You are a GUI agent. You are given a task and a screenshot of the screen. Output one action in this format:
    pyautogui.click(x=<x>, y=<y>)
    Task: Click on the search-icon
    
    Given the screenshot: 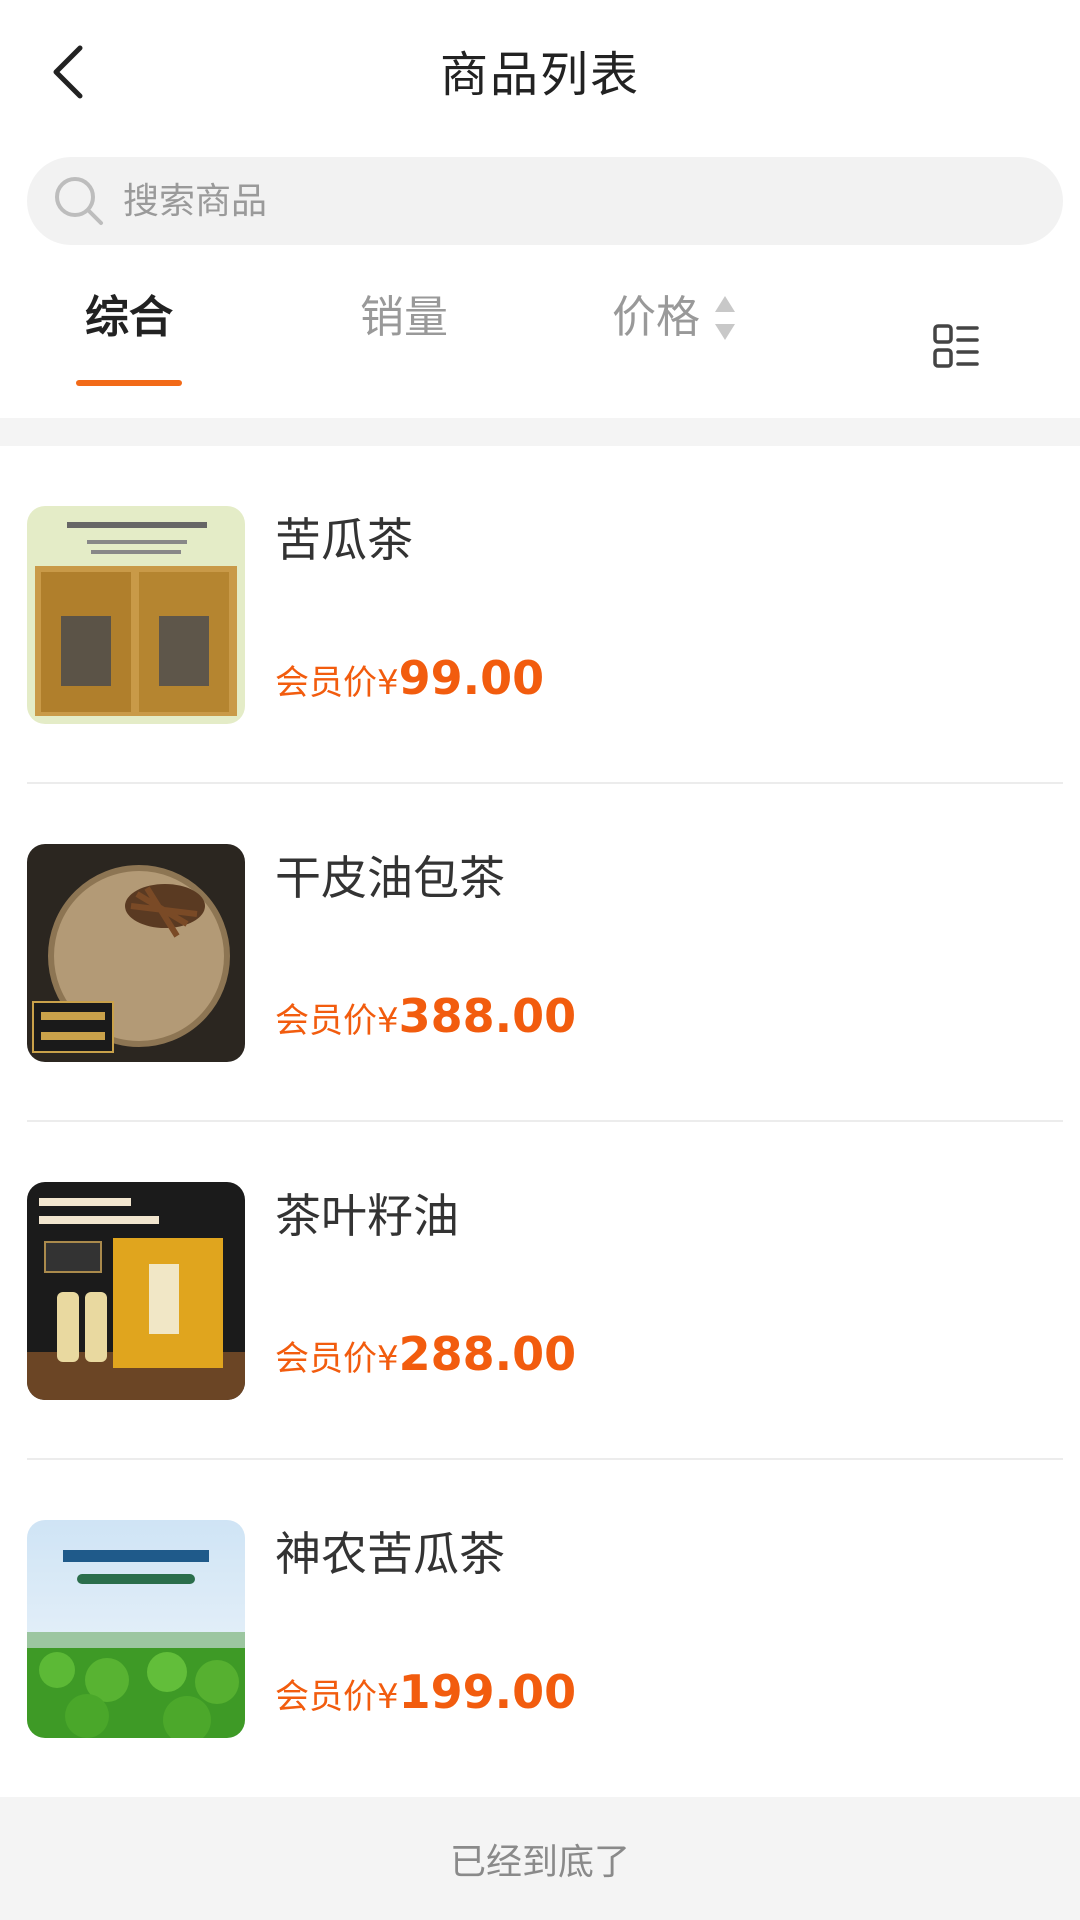 What is the action you would take?
    pyautogui.click(x=79, y=201)
    